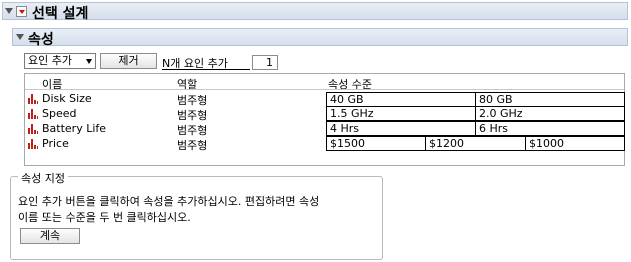 The image size is (631, 262). I want to click on outline-header, so click(315, 11).